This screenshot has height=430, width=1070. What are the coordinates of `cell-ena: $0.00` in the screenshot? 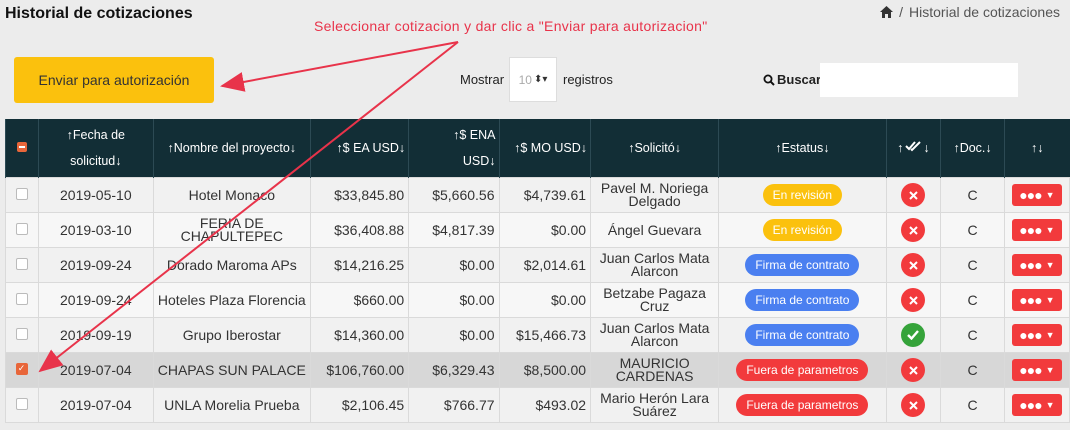 It's located at (454, 265).